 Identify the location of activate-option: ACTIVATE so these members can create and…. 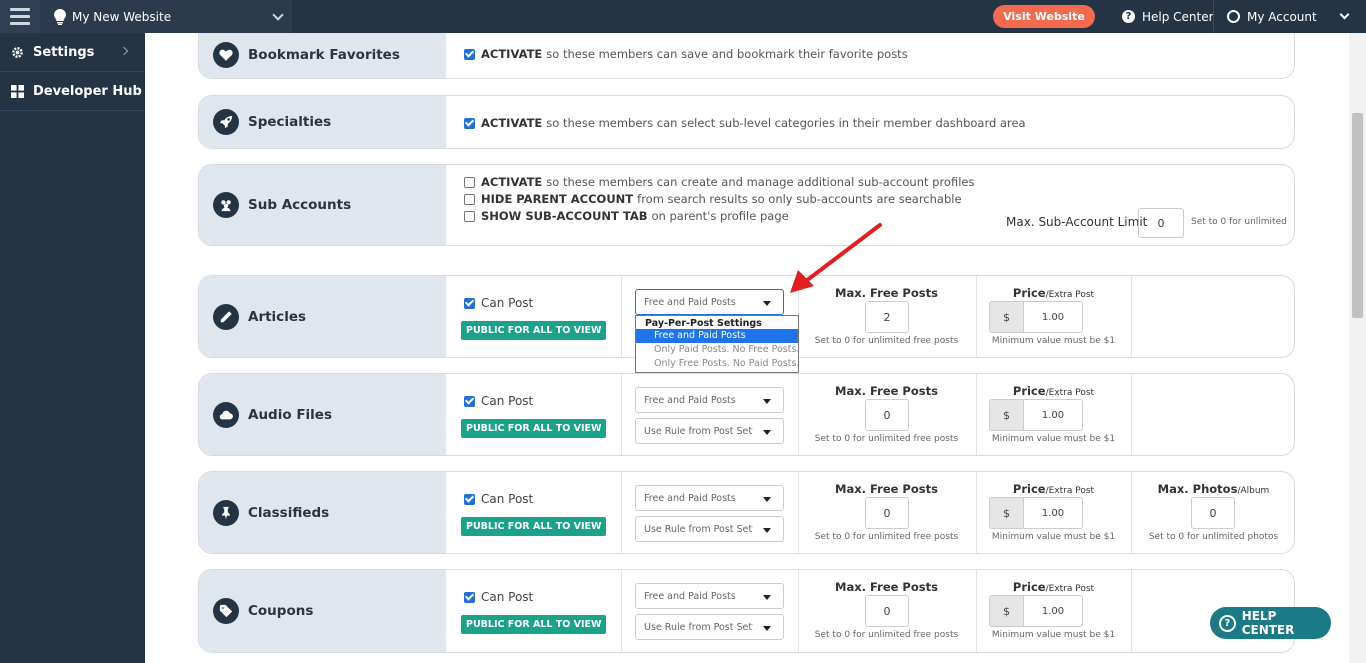
(719, 182).